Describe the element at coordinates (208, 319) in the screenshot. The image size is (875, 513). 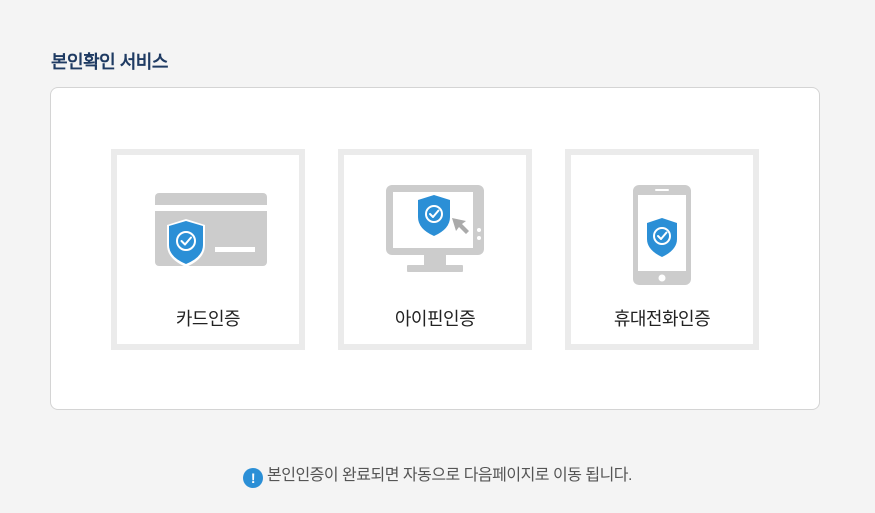
I see `card-verification-label: 카드인증` at that location.